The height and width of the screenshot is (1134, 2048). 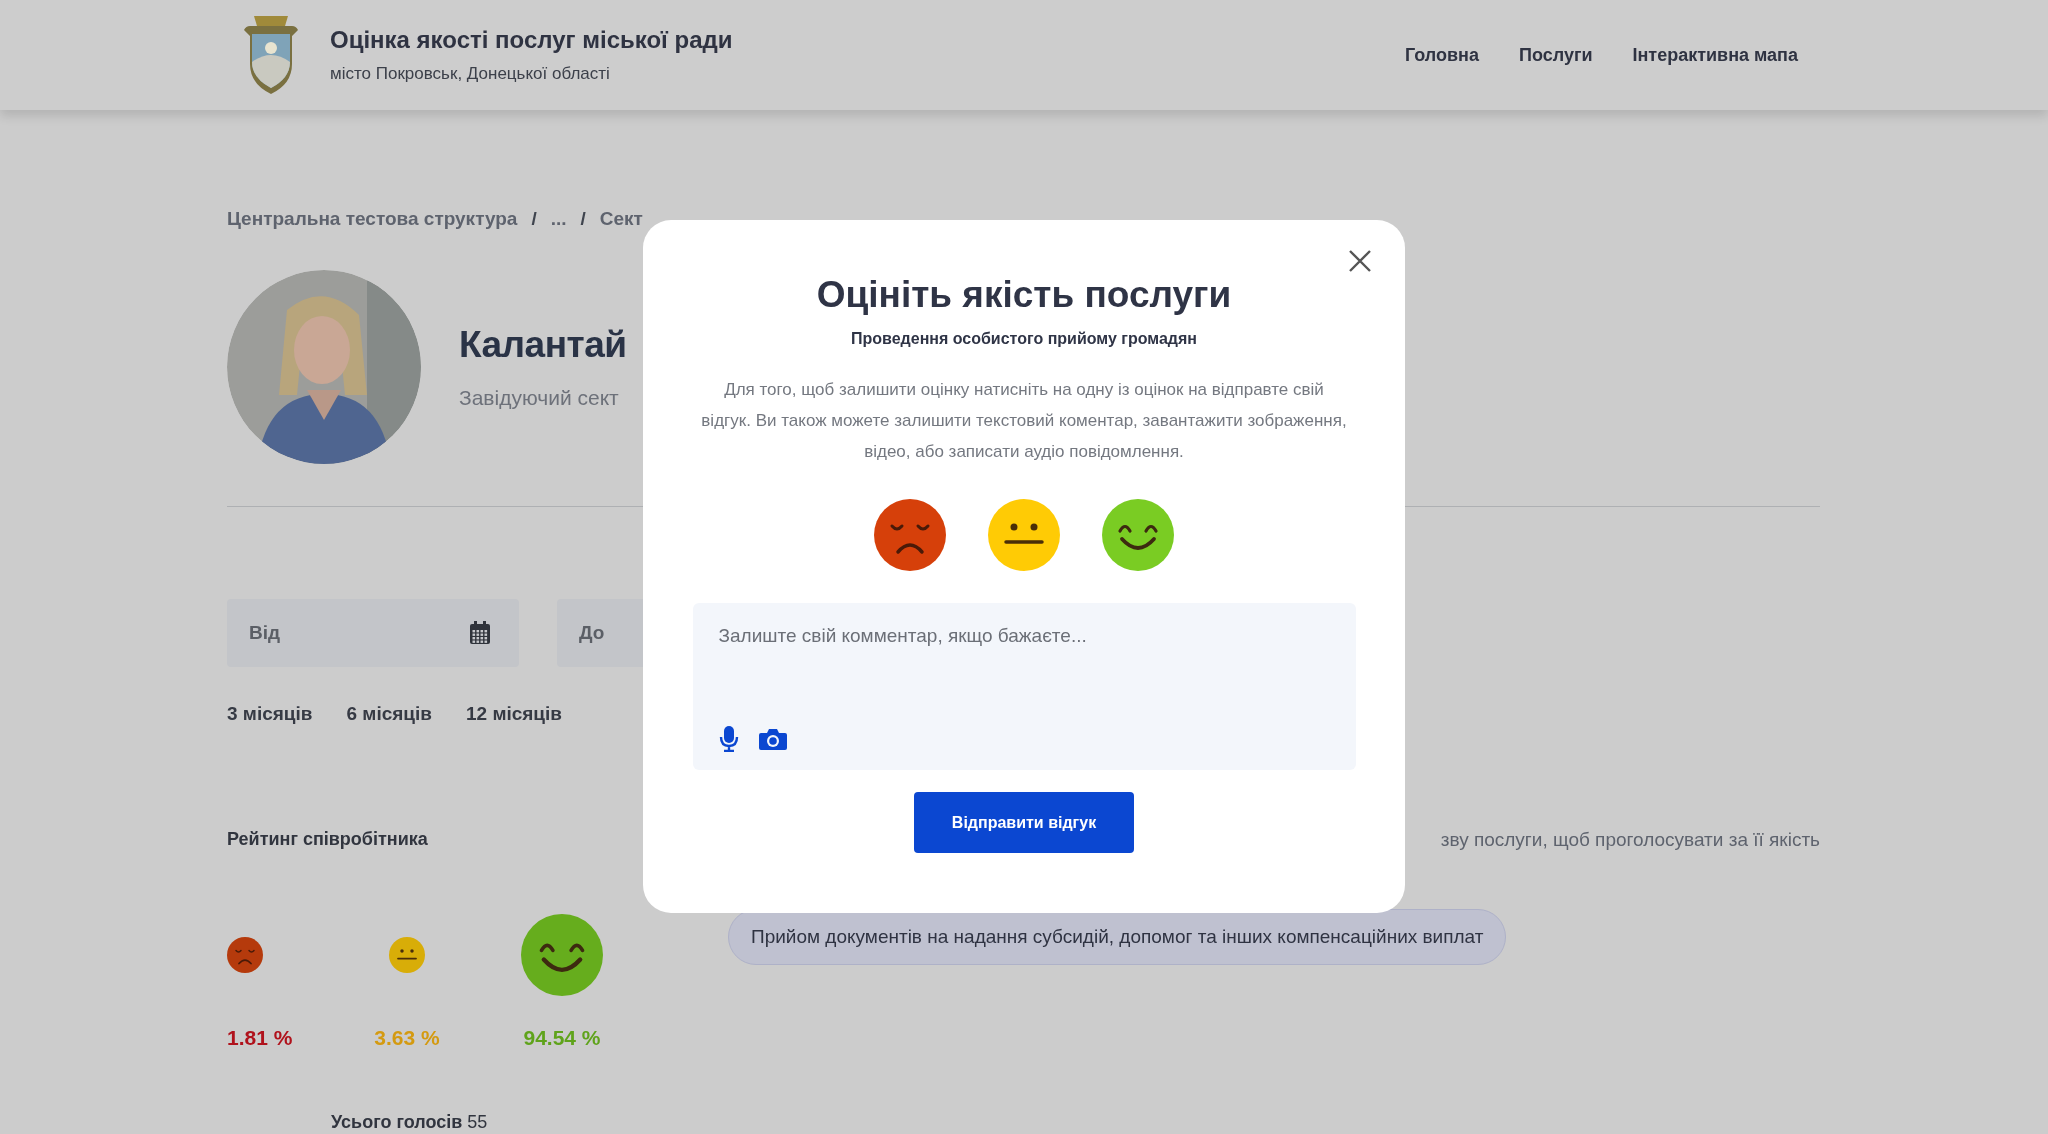 I want to click on nav-link: Головна, so click(x=1442, y=55).